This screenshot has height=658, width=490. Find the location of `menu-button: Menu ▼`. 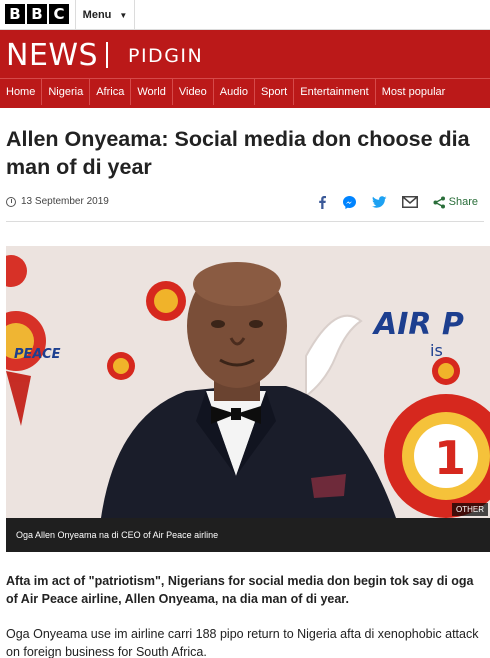

menu-button: Menu ▼ is located at coordinates (105, 15).